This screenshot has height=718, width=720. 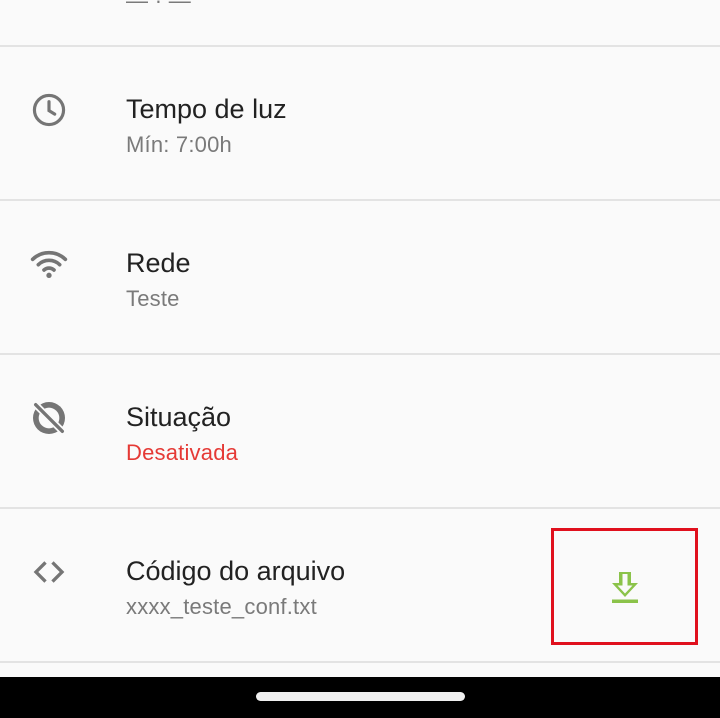 I want to click on download-button, so click(x=624, y=586).